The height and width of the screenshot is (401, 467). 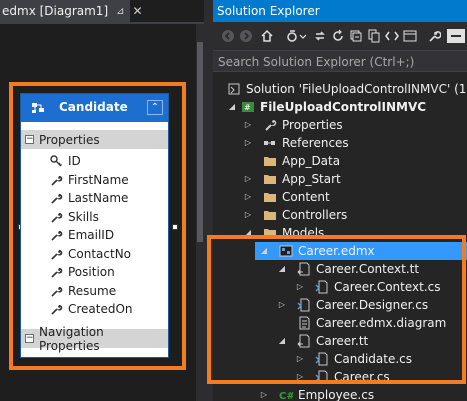 I want to click on search-input: Search Solution Explorer (Ctrl+;), so click(x=340, y=61).